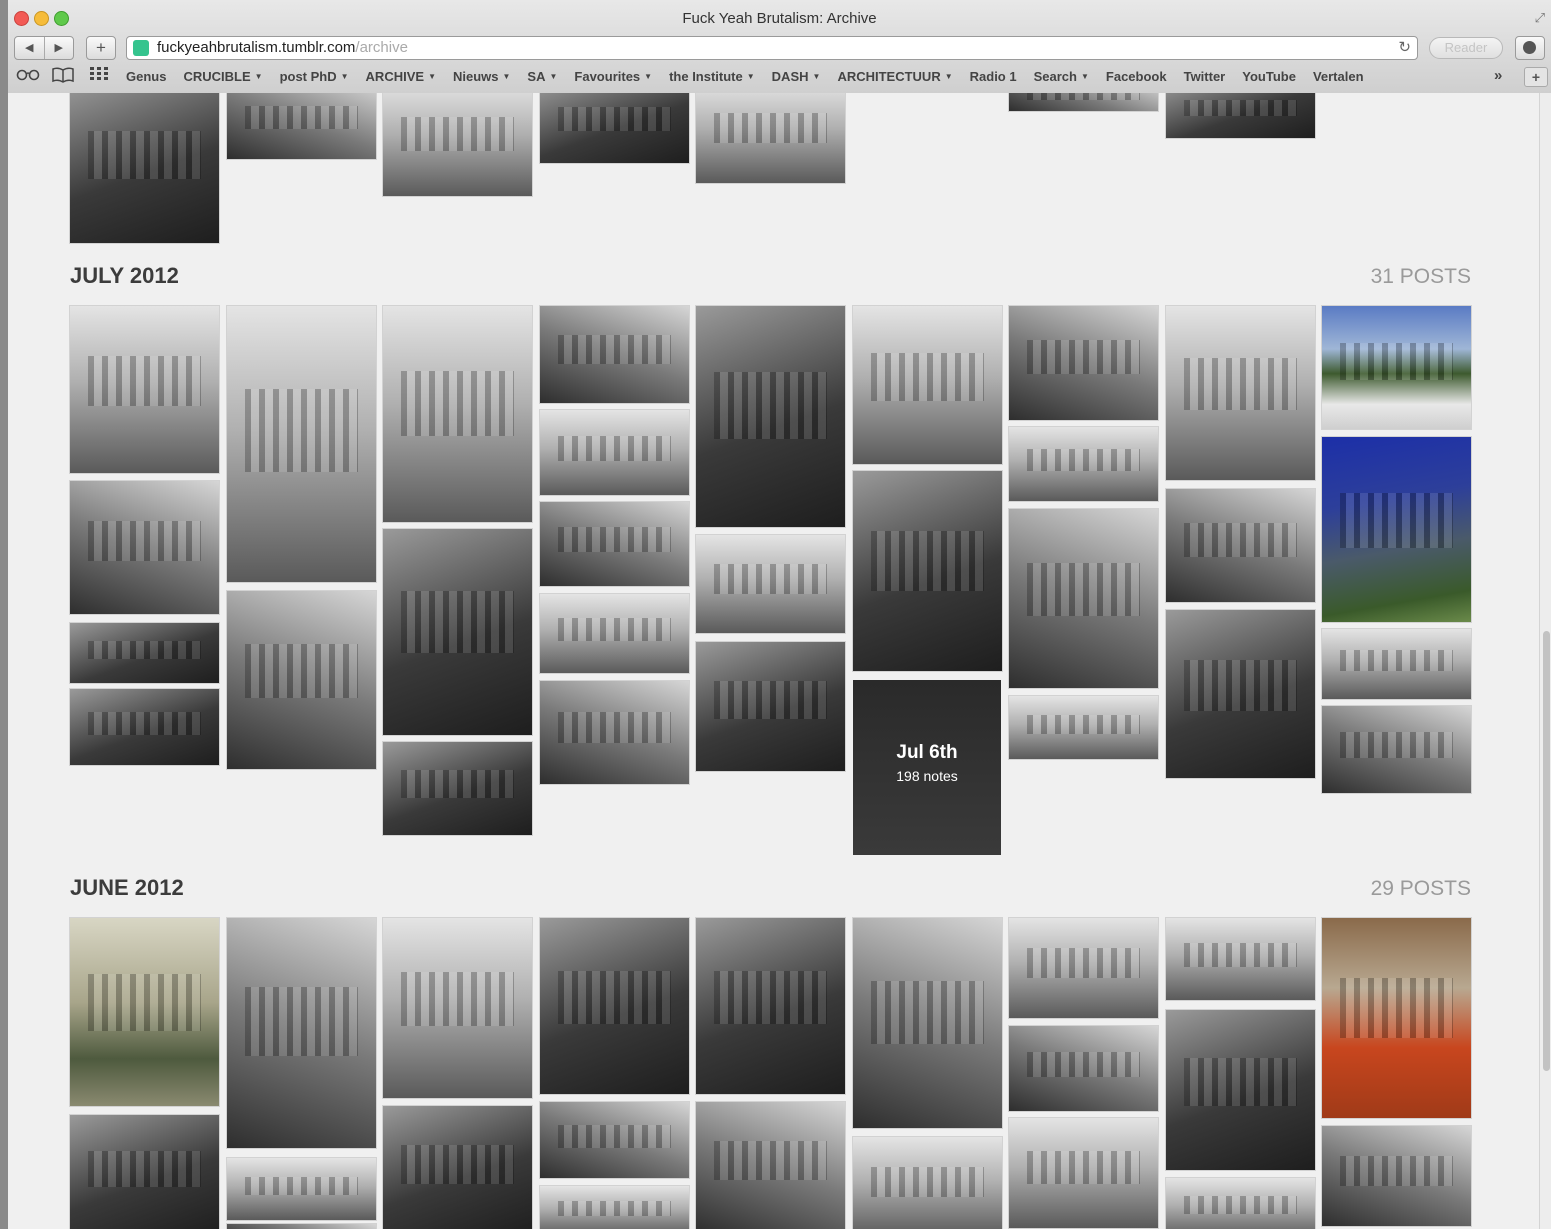 The width and height of the screenshot is (1551, 1229). Describe the element at coordinates (613, 76) in the screenshot. I see `bookmark-item: Favourites ▼` at that location.